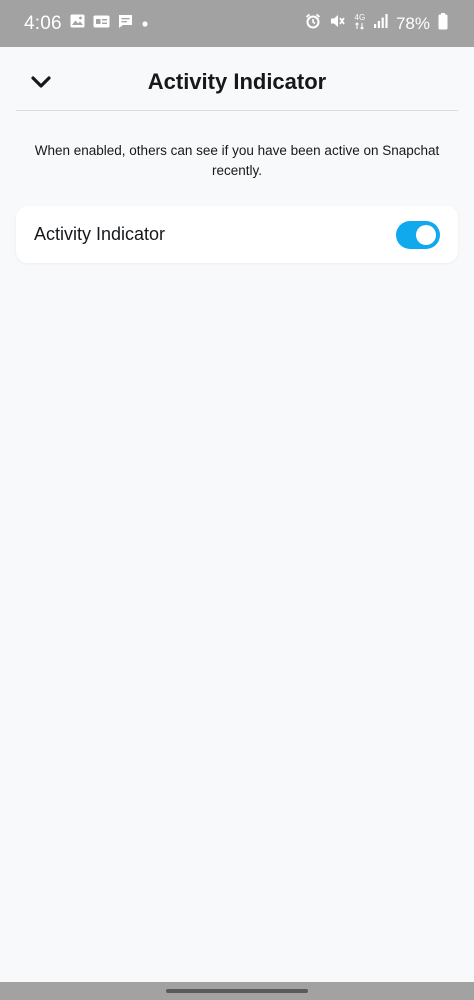  What do you see at coordinates (313, 23) in the screenshot?
I see `alarm-icon` at bounding box center [313, 23].